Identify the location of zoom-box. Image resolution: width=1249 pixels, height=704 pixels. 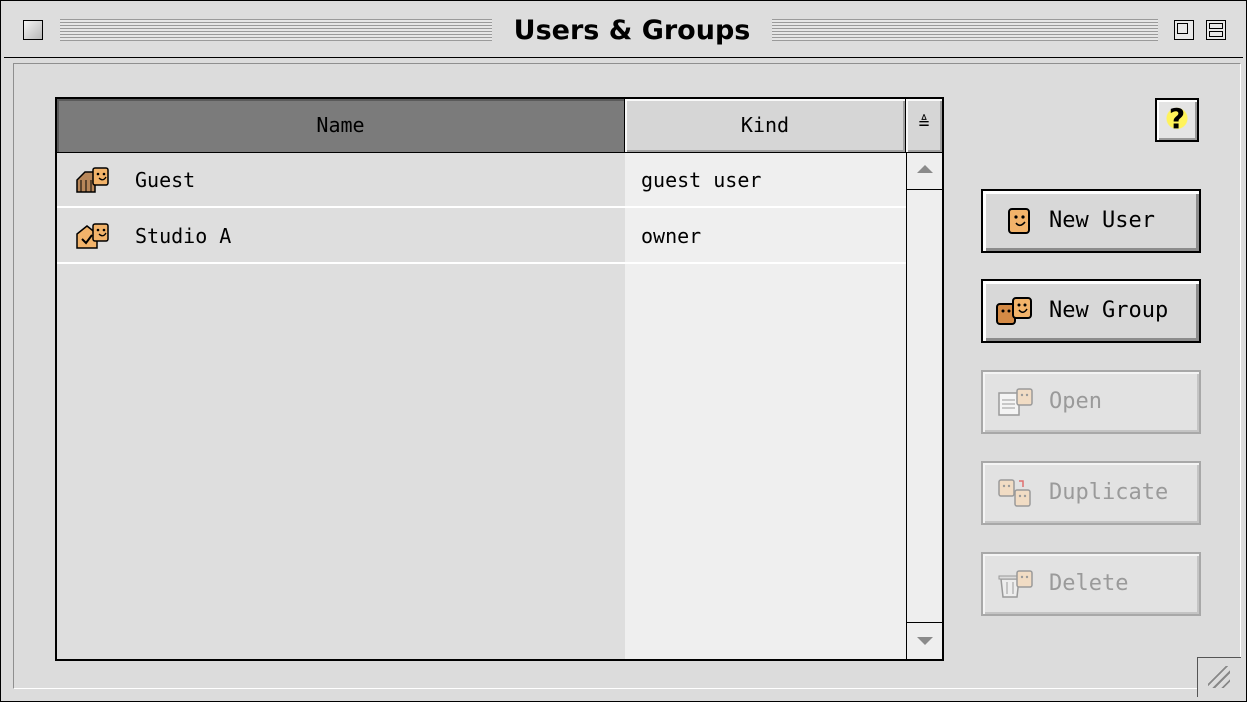
(1184, 30).